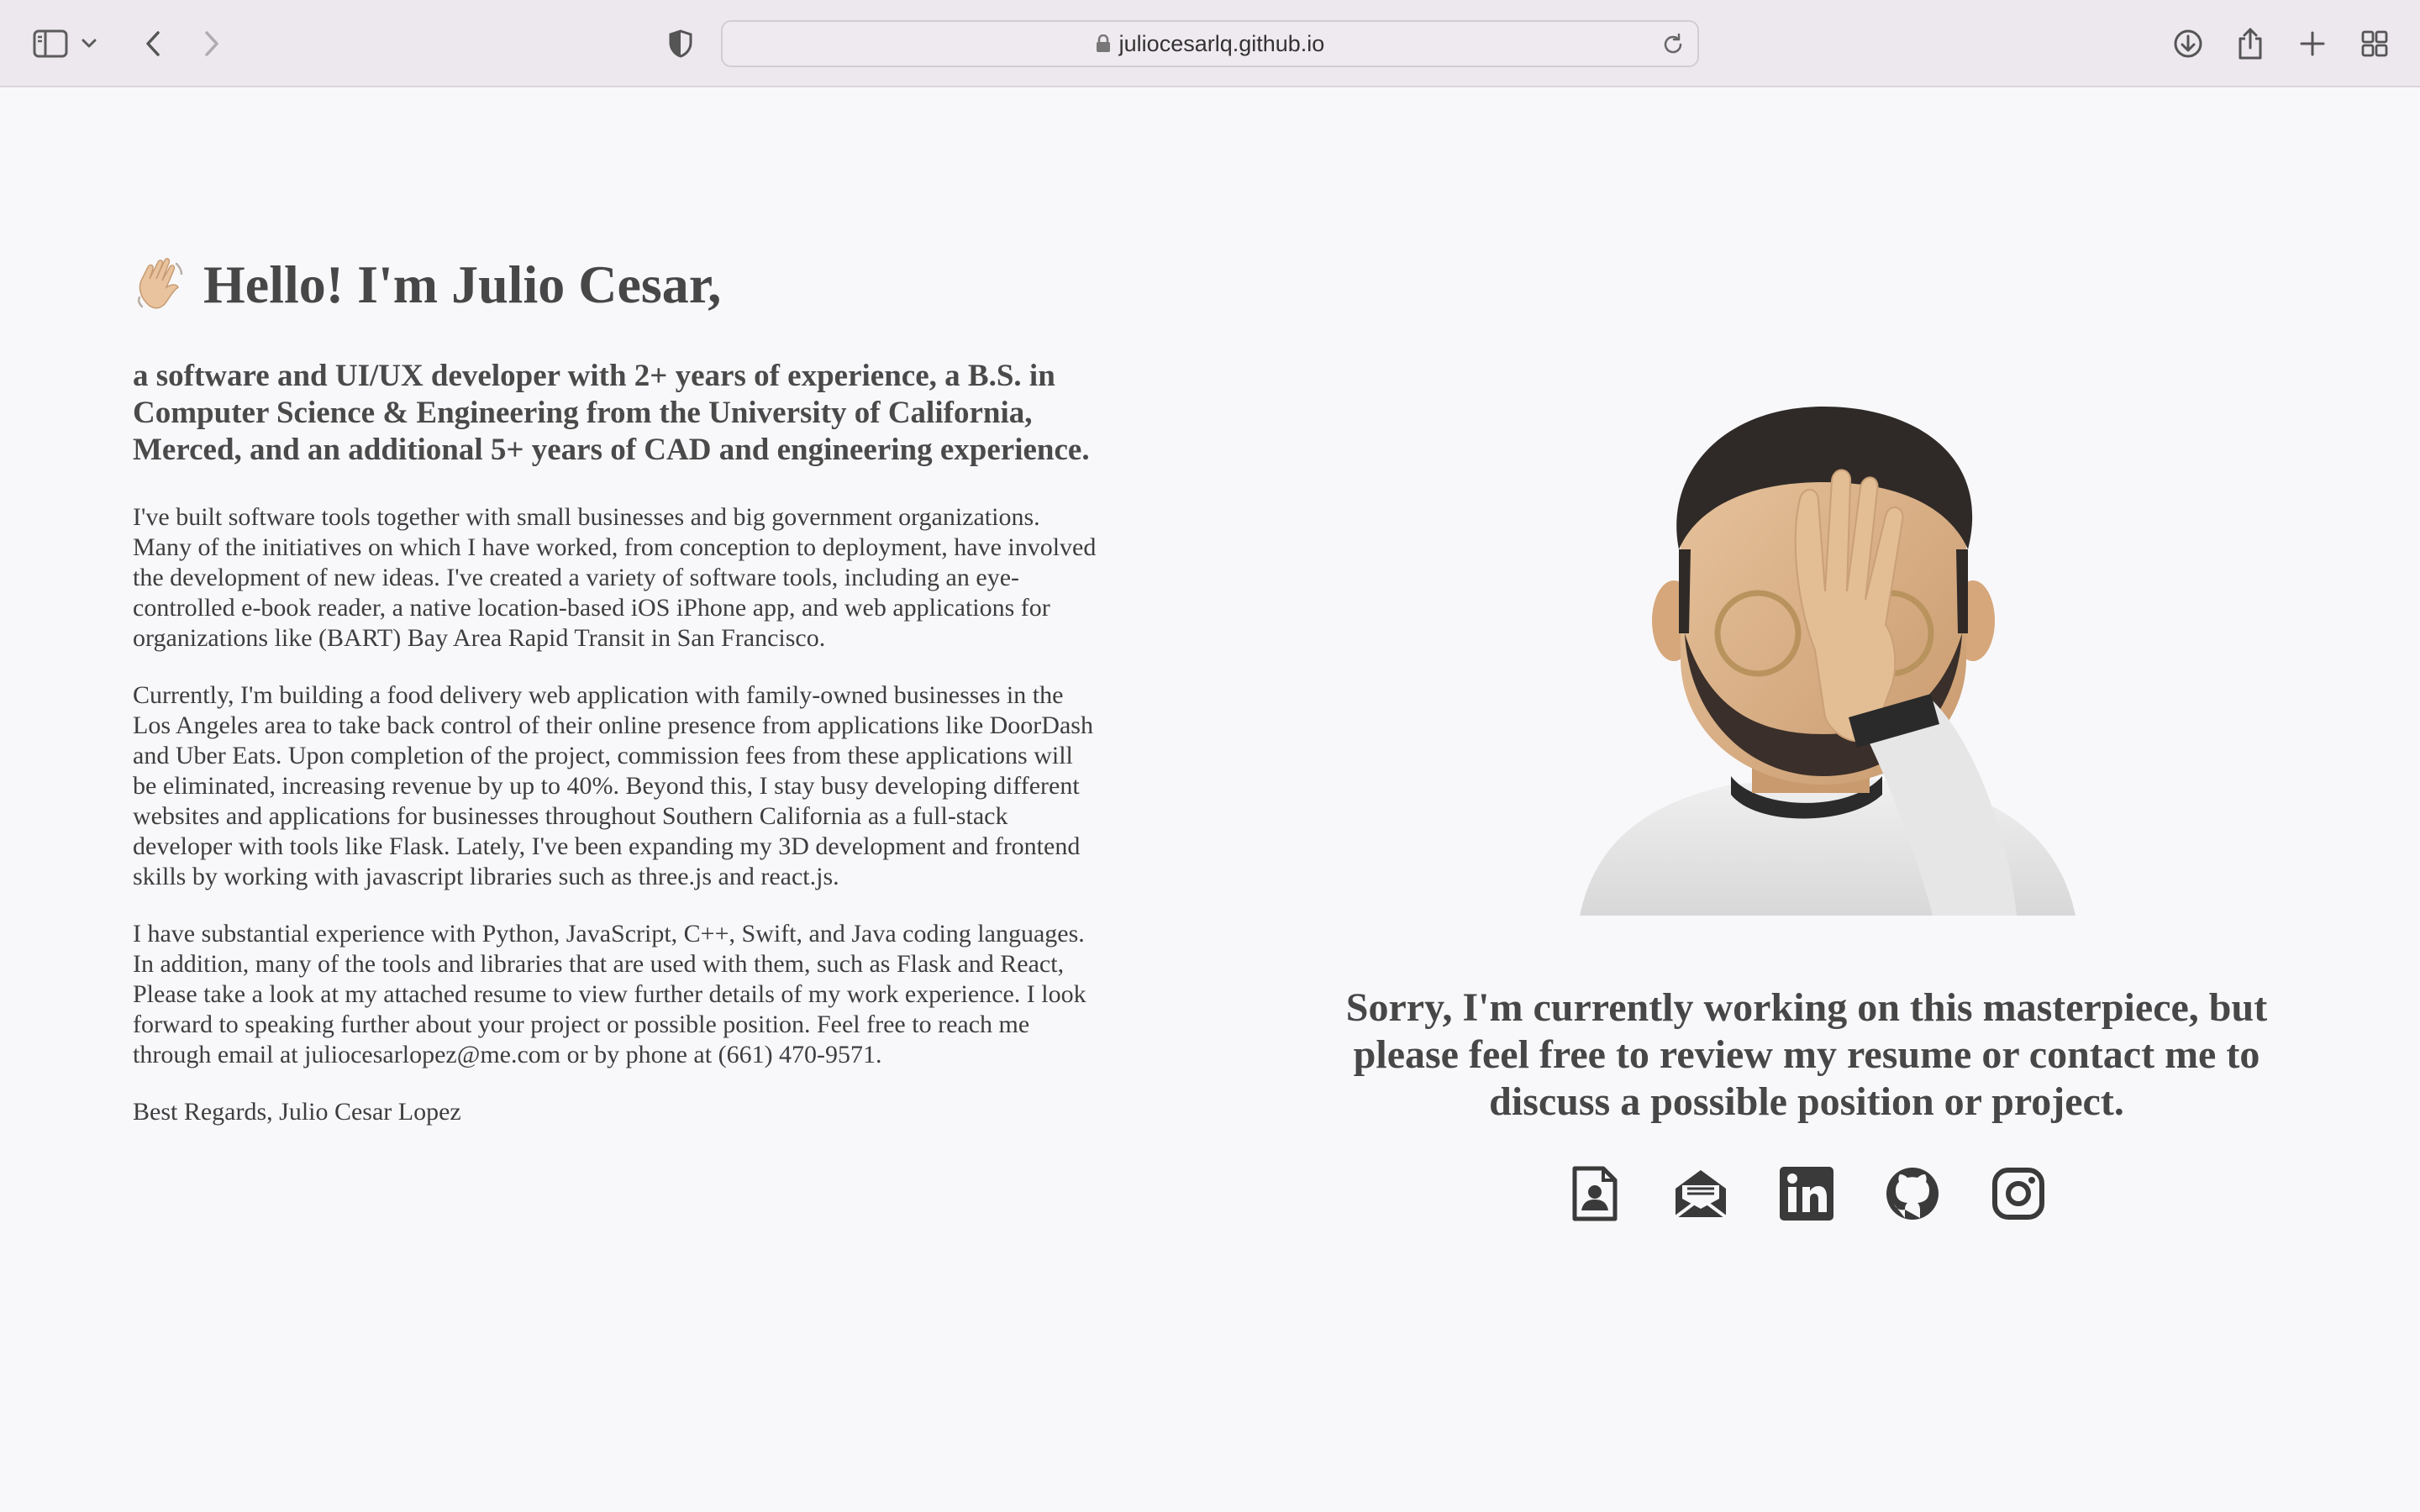  I want to click on signature: Best Regards, Julio Cesar Lopez, so click(297, 1112).